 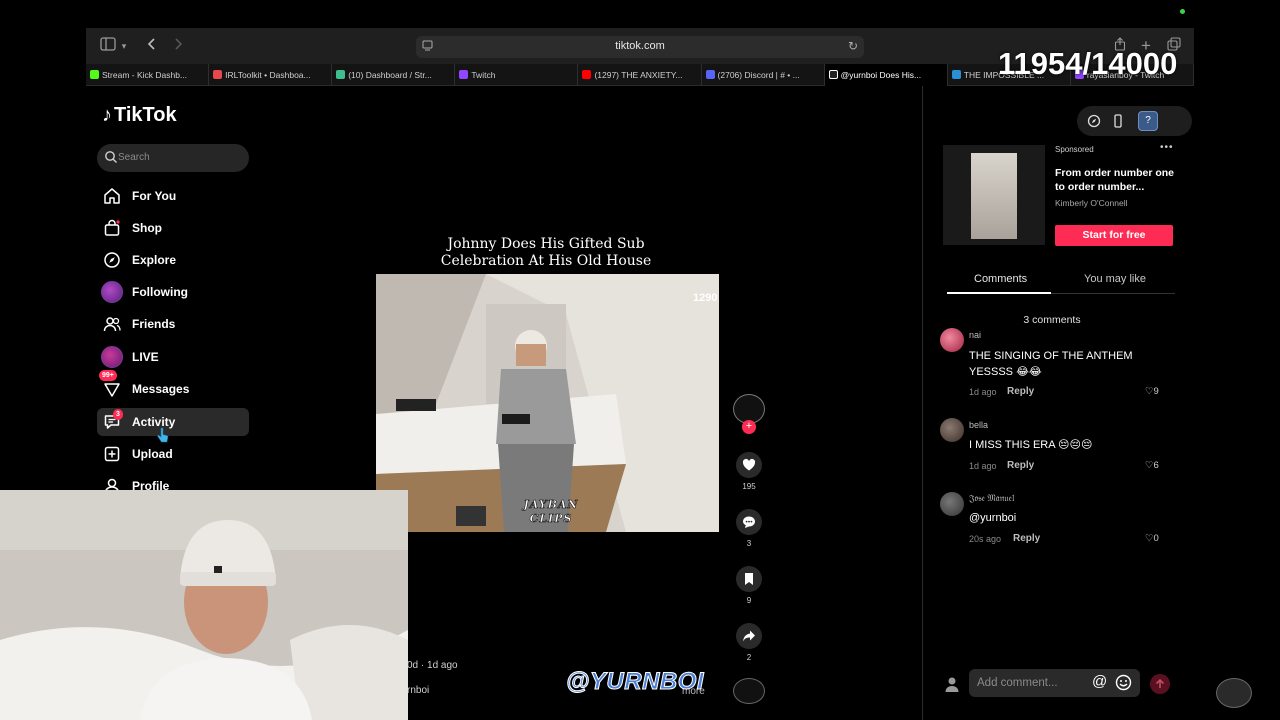 I want to click on more-options-icon: •••, so click(x=1167, y=147).